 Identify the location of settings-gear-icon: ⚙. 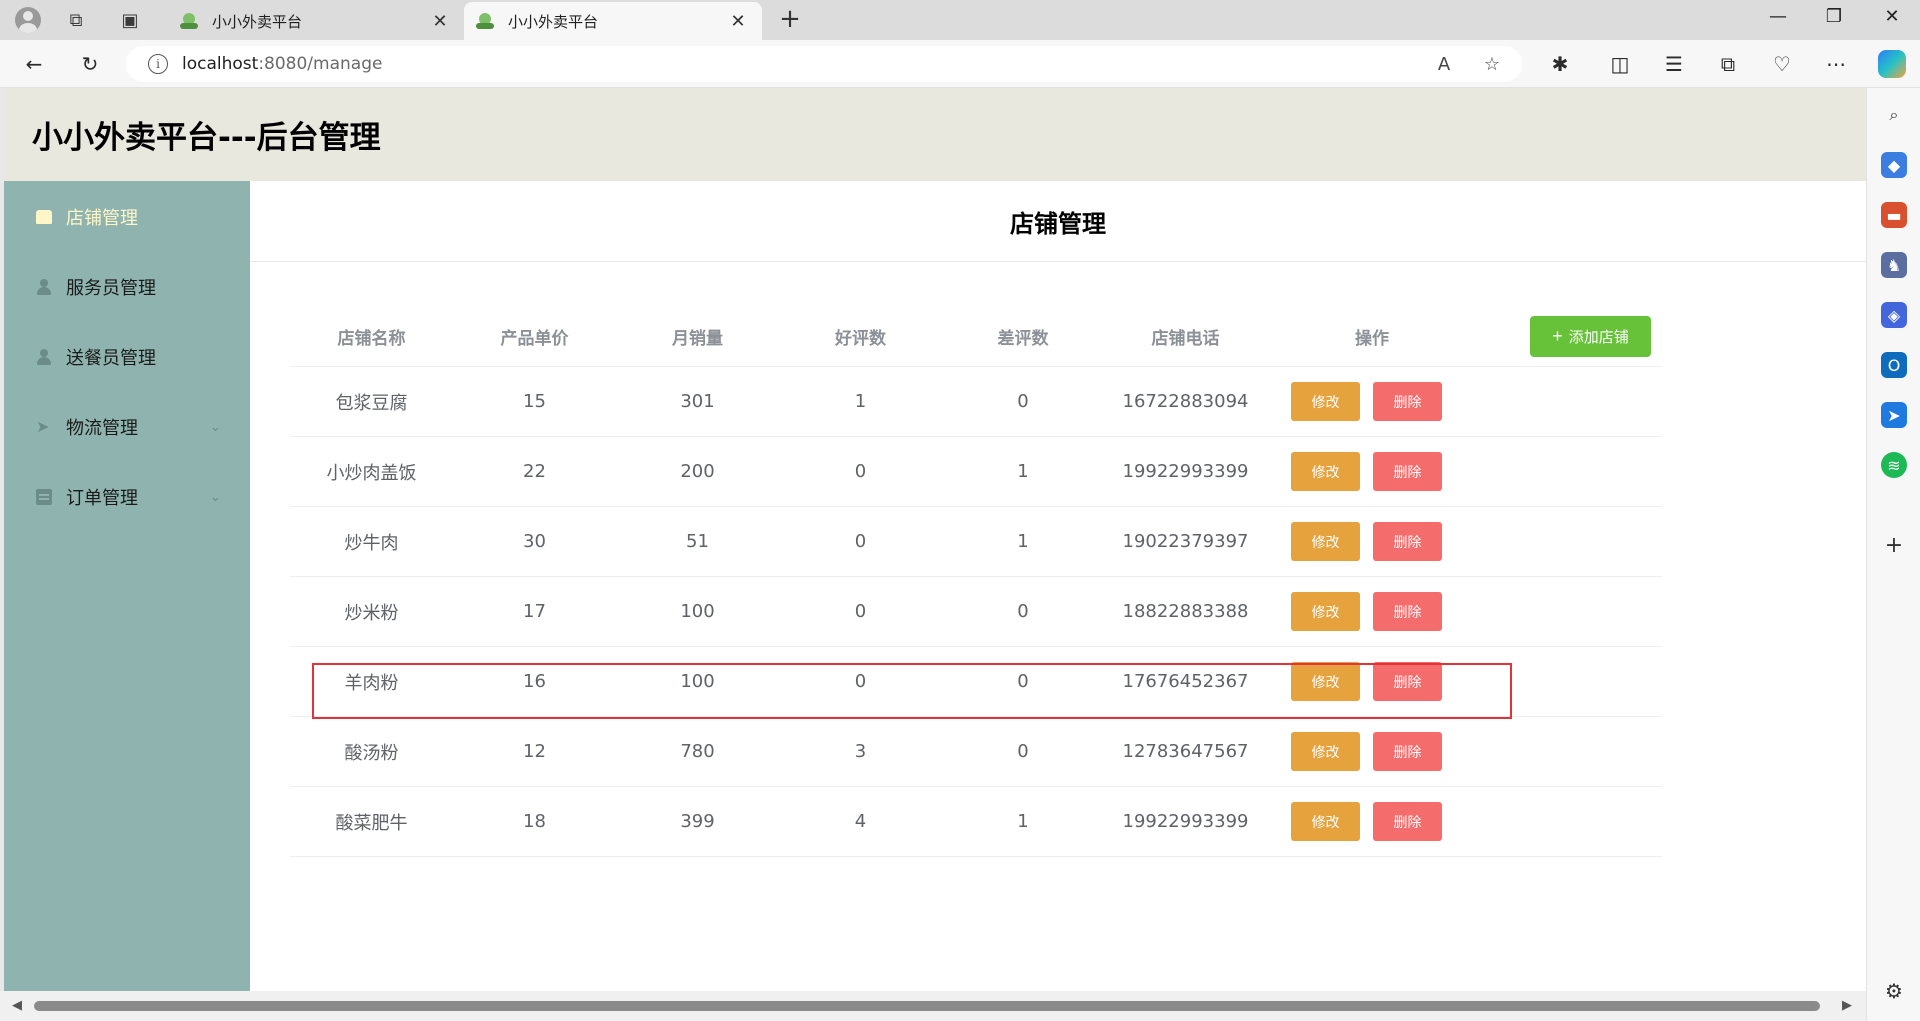
(1894, 991).